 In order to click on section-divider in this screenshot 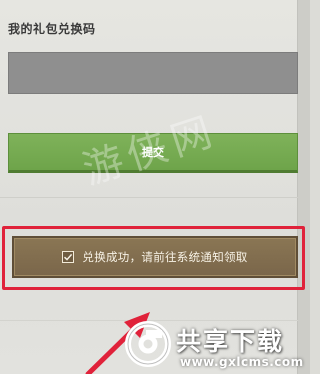, I will do `click(149, 197)`.